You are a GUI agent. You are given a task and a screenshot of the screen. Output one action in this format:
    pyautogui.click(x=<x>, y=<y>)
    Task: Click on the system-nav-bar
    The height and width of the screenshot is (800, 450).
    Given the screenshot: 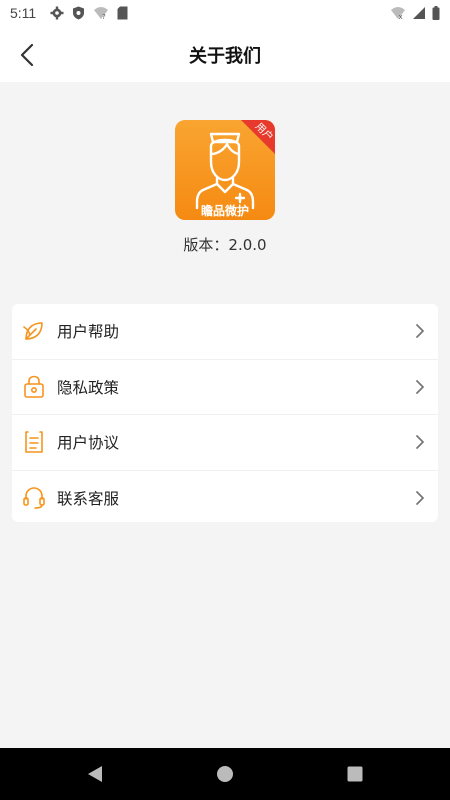 What is the action you would take?
    pyautogui.click(x=225, y=774)
    